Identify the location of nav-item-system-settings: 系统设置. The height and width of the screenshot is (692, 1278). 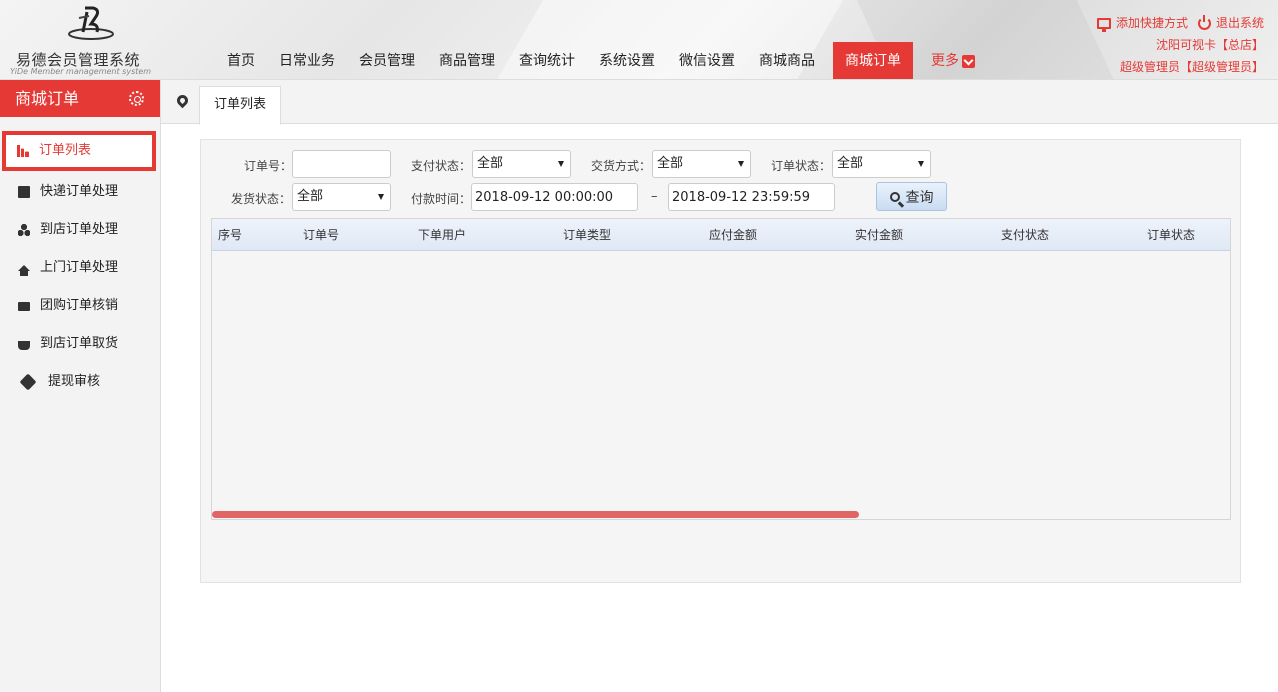
(627, 60).